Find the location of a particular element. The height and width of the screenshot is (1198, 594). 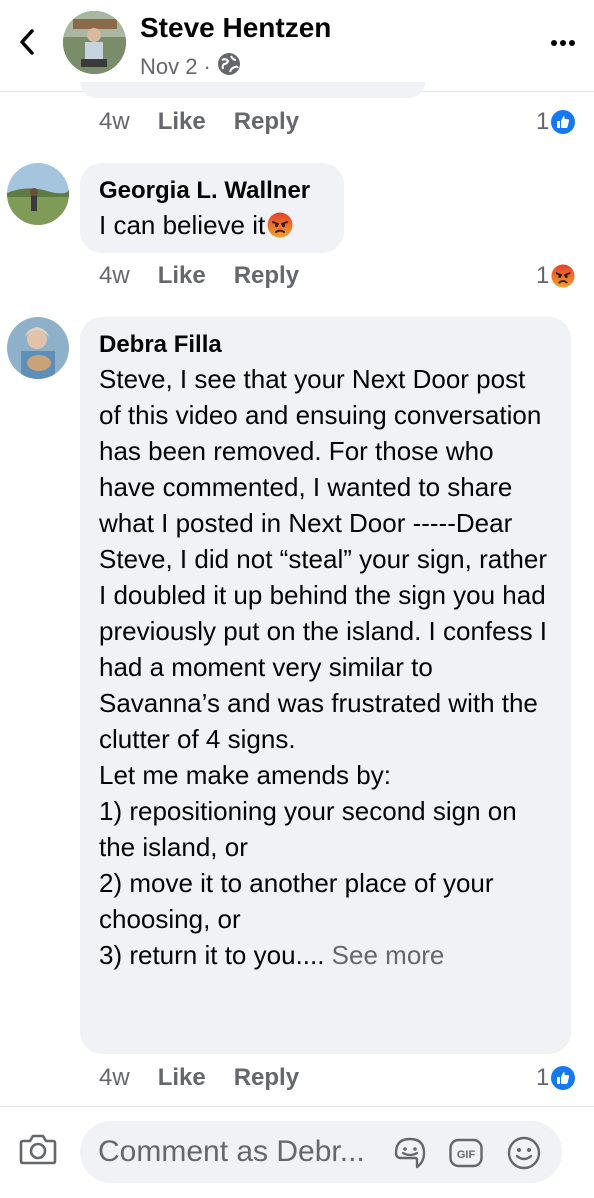

comment-bubble: Georgia L. Wallner I can believe it is located at coordinates (212, 208).